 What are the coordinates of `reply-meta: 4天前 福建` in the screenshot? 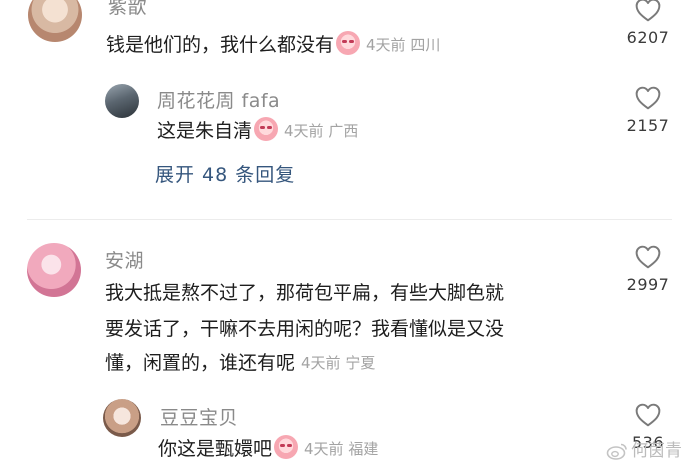 It's located at (341, 449).